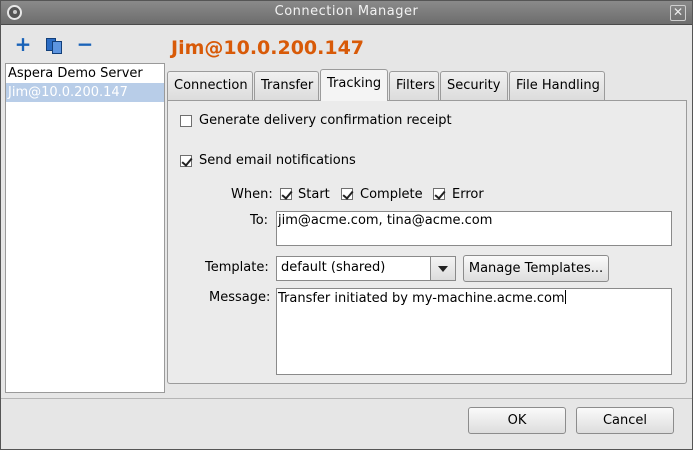 Image resolution: width=693 pixels, height=450 pixels. I want to click on server-toolbar: + −, so click(85, 46).